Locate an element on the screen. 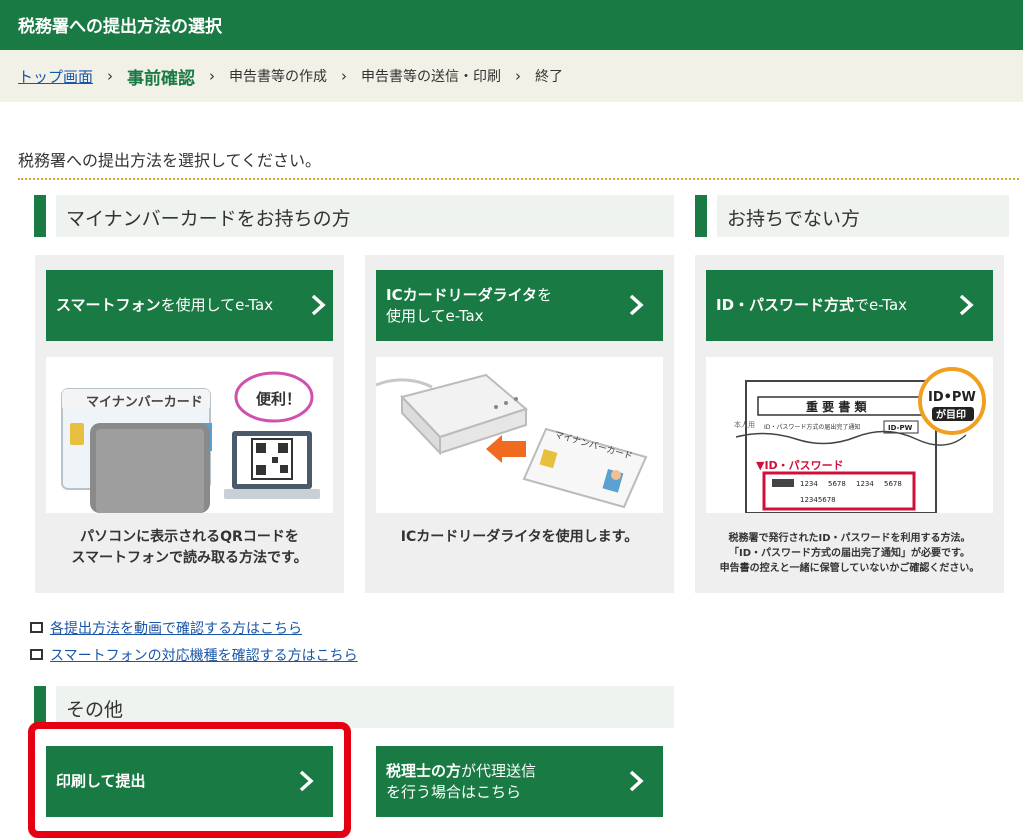 This screenshot has height=839, width=1023. svg-text: 12345678 is located at coordinates (818, 500).